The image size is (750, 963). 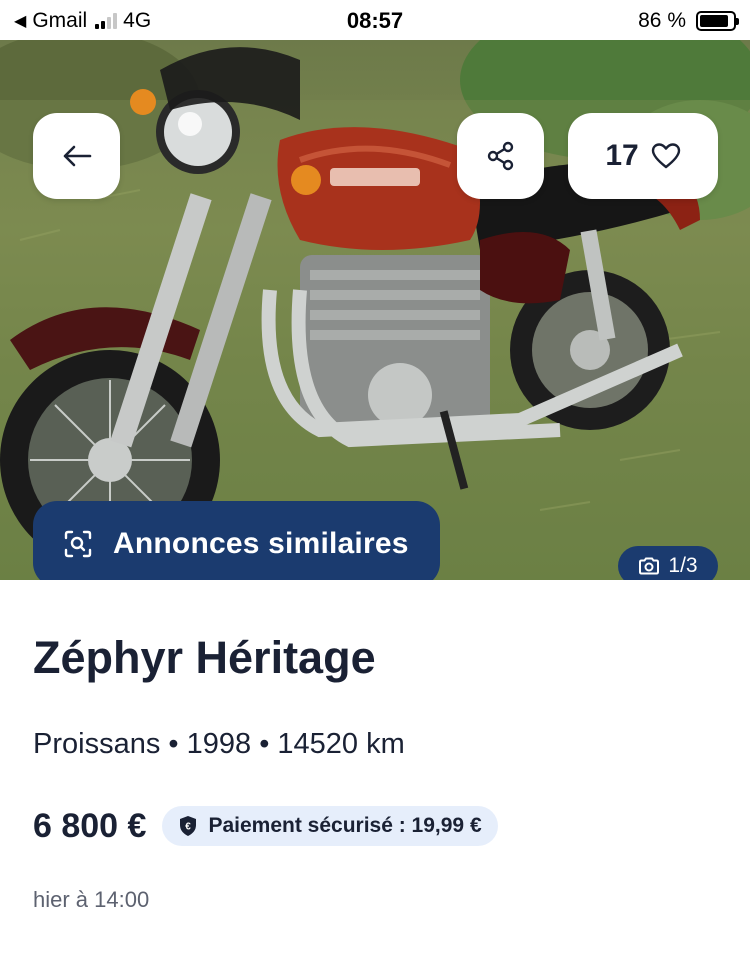 I want to click on secure-payment-badge: € Paiement sécurisé : 19,99 €, so click(x=330, y=826).